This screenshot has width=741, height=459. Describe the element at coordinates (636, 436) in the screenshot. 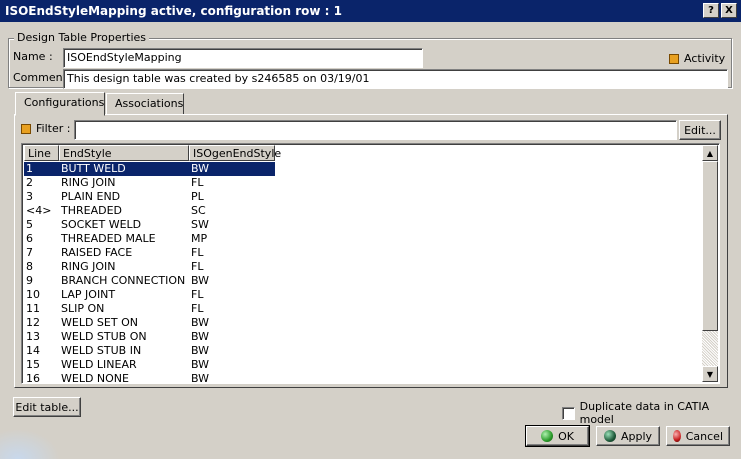

I see `apply-label: Apply` at that location.